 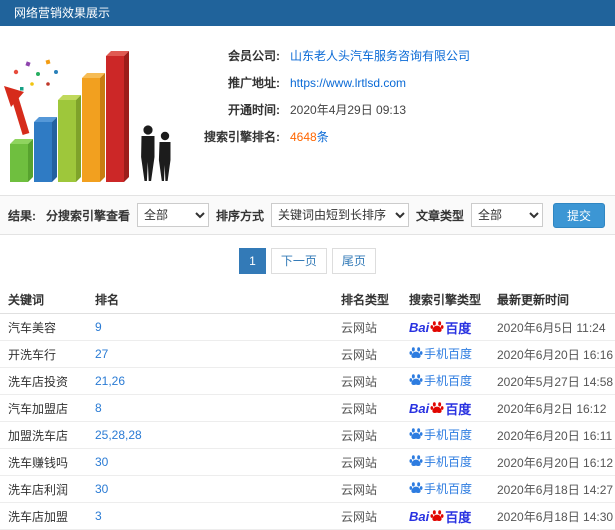 I want to click on keyword-cell: 汽车加盟店, so click(x=38, y=408).